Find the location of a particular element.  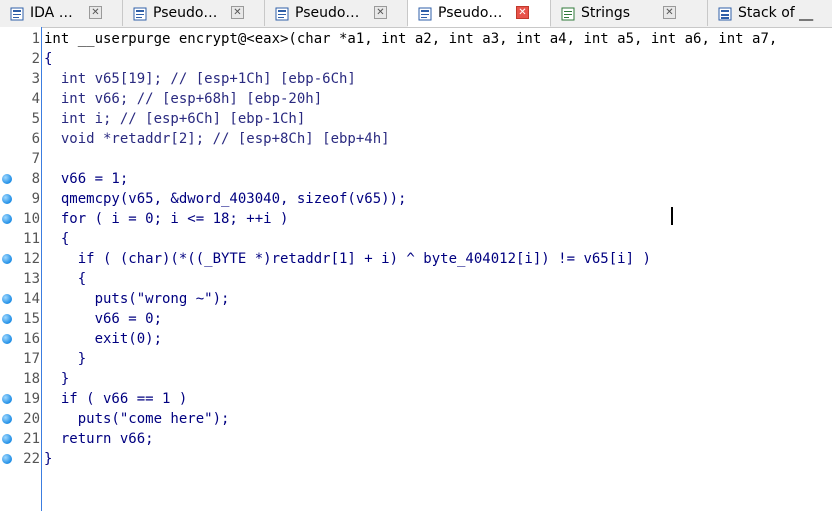

tab-label: Strings is located at coordinates (606, 13).